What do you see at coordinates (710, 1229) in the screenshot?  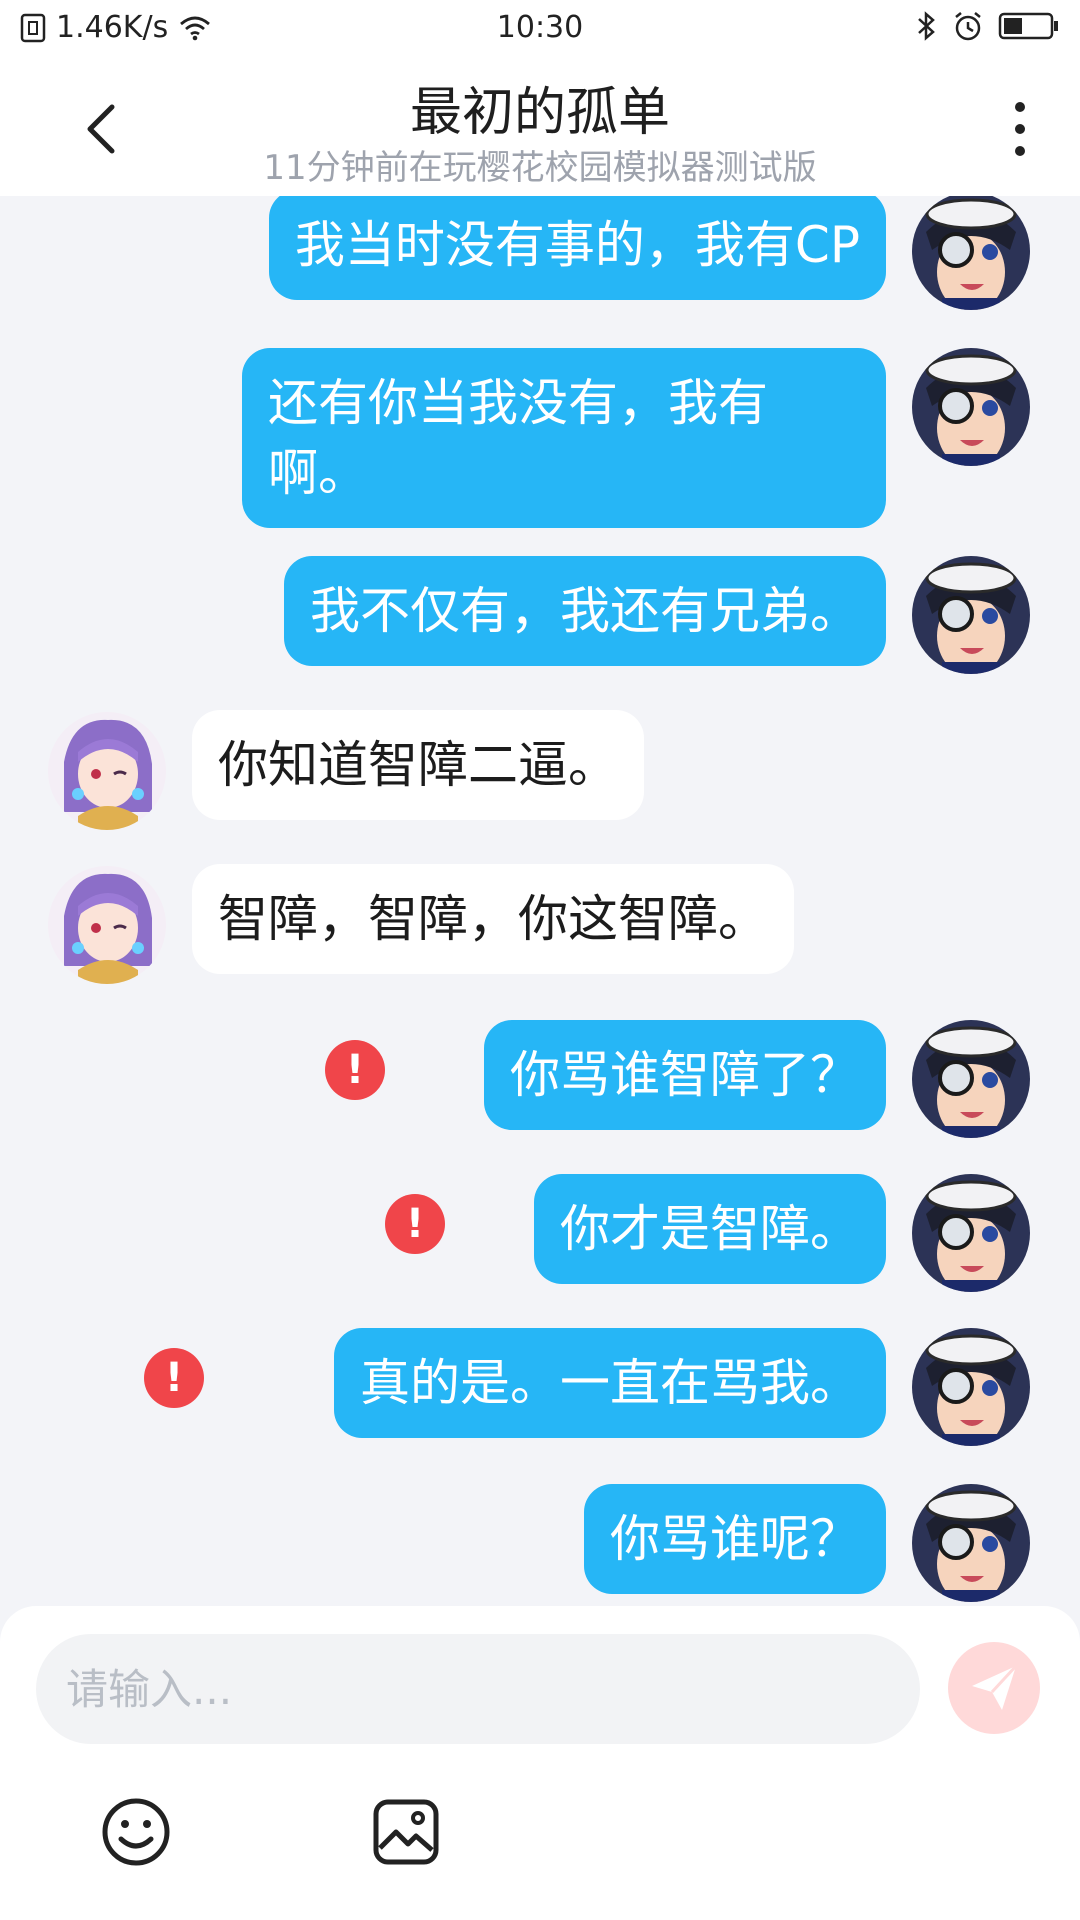 I see `message-bubble-outgoing: 你才是智障。` at bounding box center [710, 1229].